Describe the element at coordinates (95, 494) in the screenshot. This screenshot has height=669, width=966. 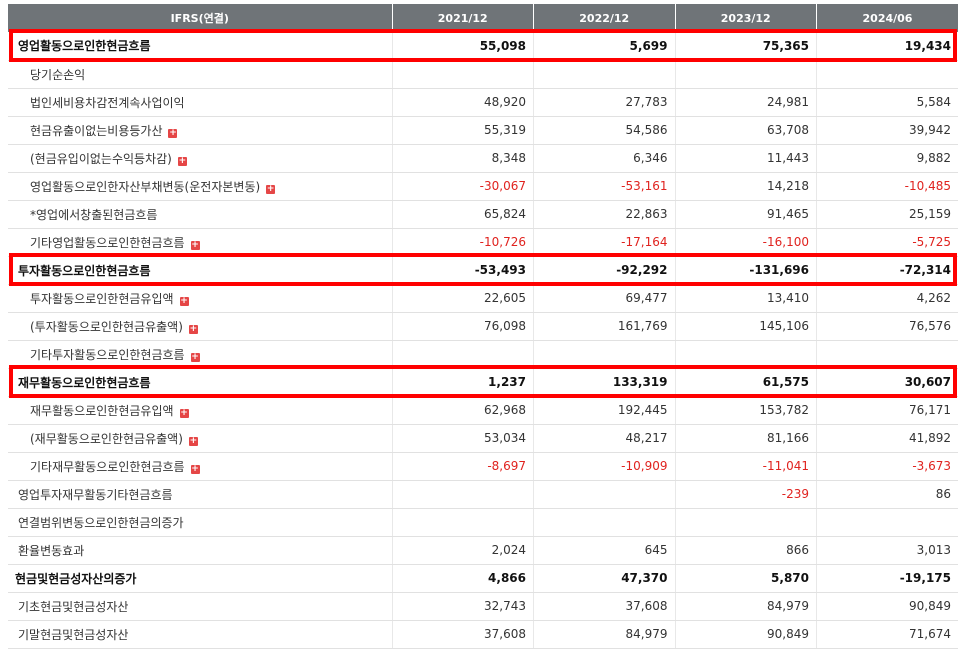
I see `row-label: 영업투자재무활동기타현금흐름` at that location.